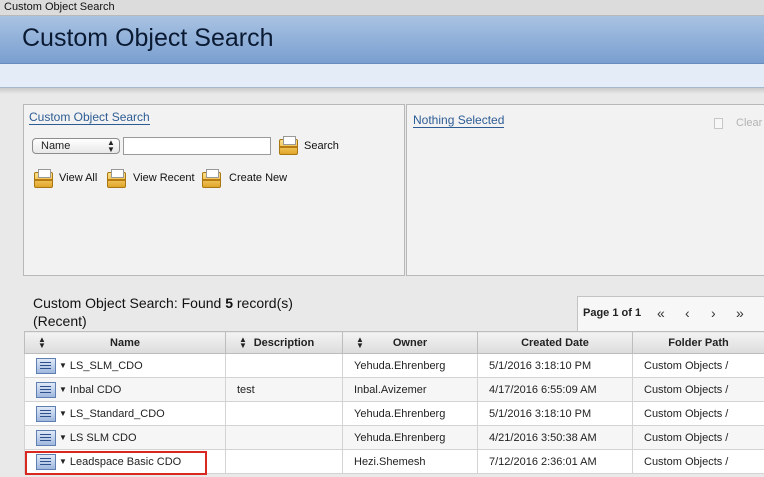  What do you see at coordinates (661, 313) in the screenshot?
I see `first-page-button: «` at bounding box center [661, 313].